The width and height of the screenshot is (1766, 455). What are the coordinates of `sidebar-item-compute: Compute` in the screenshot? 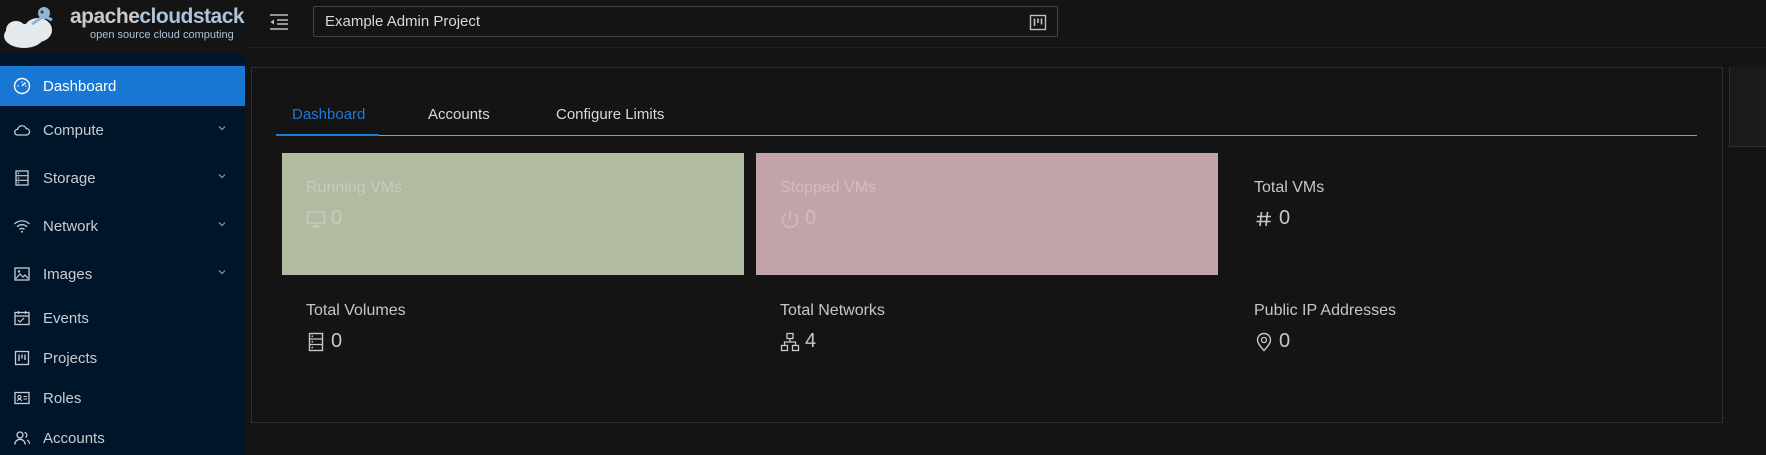 It's located at (122, 130).